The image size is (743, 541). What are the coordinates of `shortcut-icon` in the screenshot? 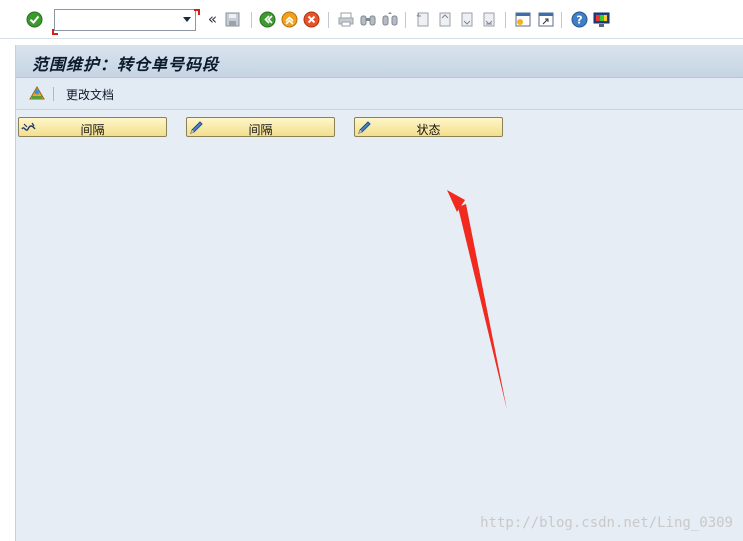 It's located at (545, 19).